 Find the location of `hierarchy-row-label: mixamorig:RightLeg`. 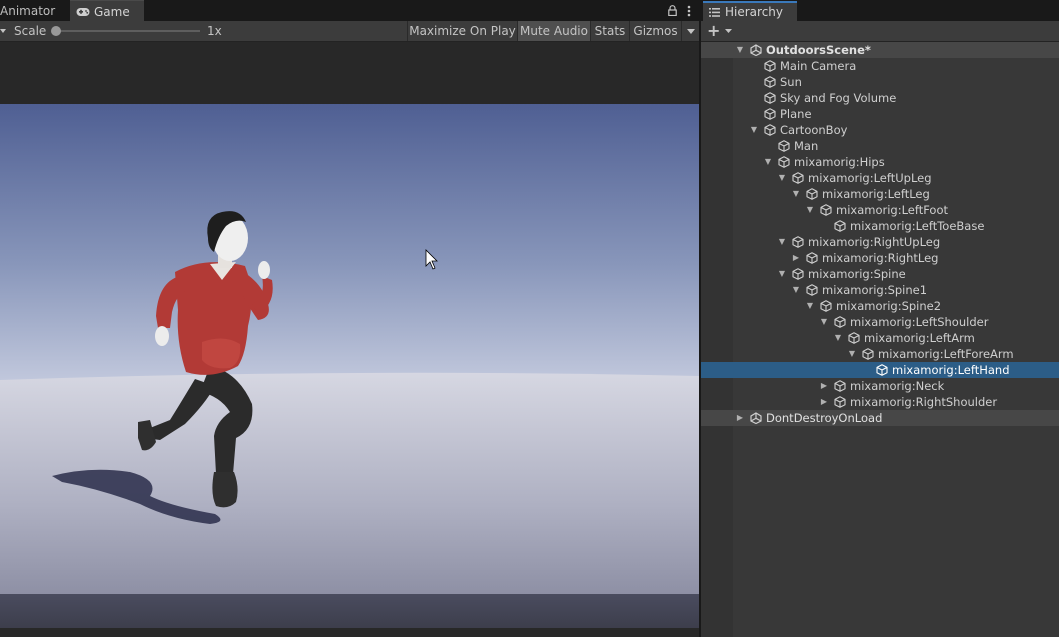

hierarchy-row-label: mixamorig:RightLeg is located at coordinates (880, 258).